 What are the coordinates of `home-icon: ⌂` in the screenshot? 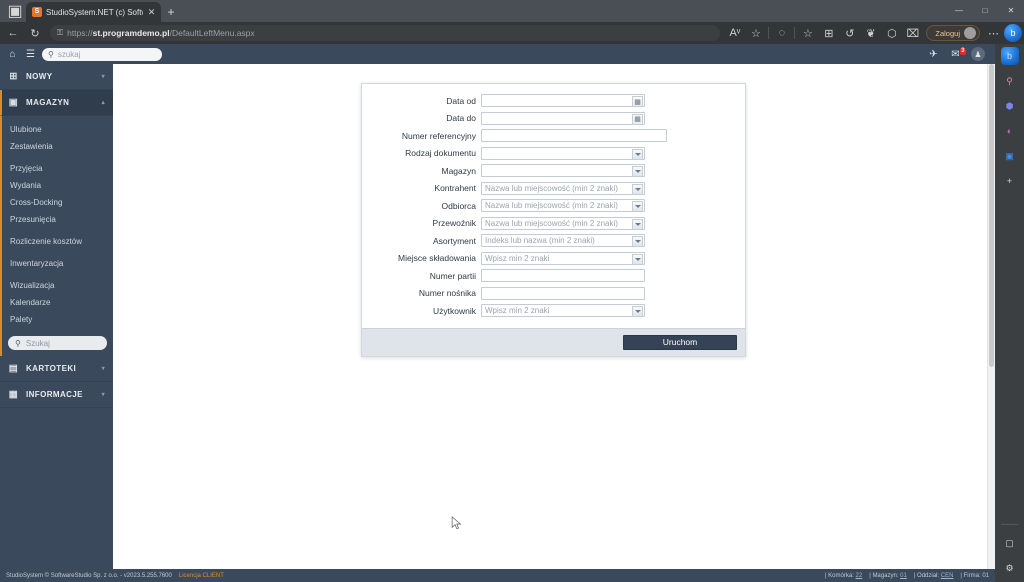 It's located at (12, 54).